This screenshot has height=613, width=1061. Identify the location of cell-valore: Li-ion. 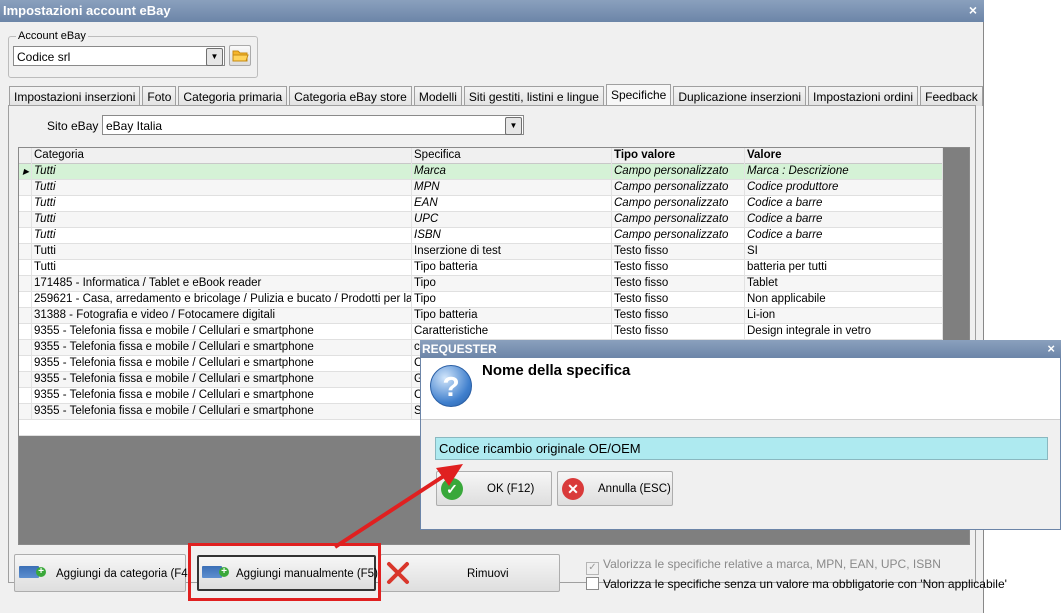
(844, 316).